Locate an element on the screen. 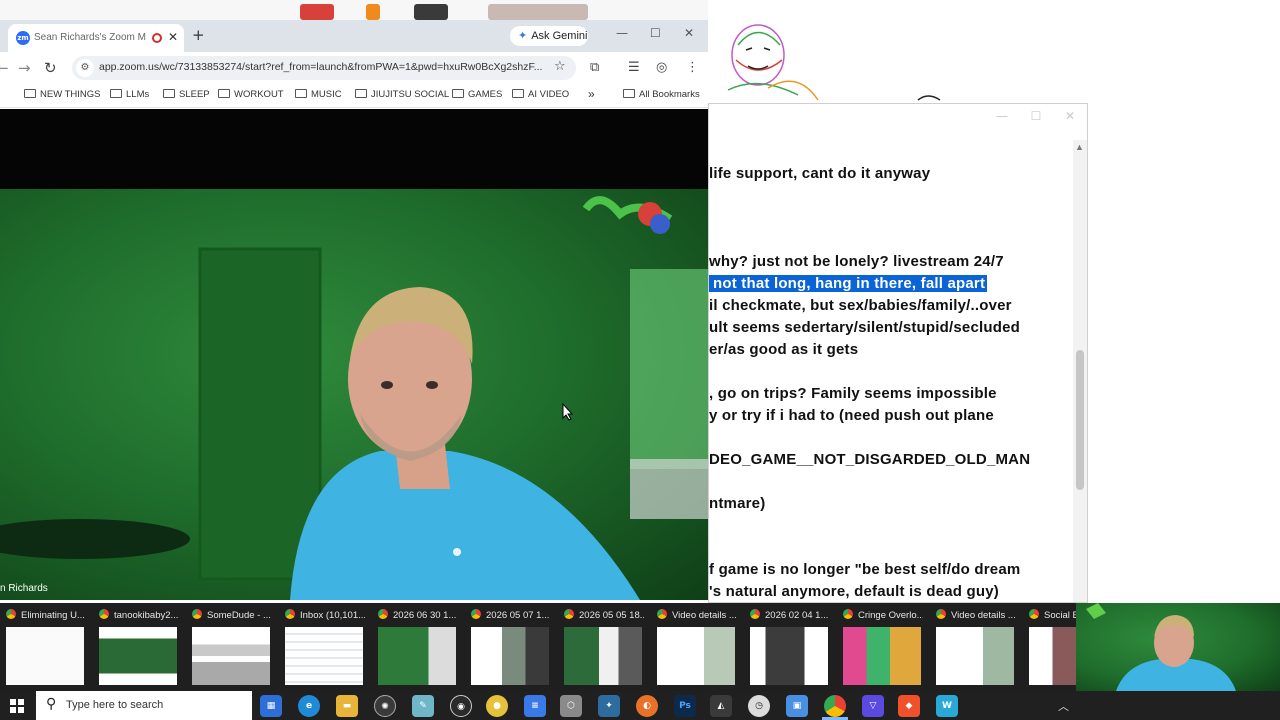  obs-icon: ◉ is located at coordinates (461, 706).